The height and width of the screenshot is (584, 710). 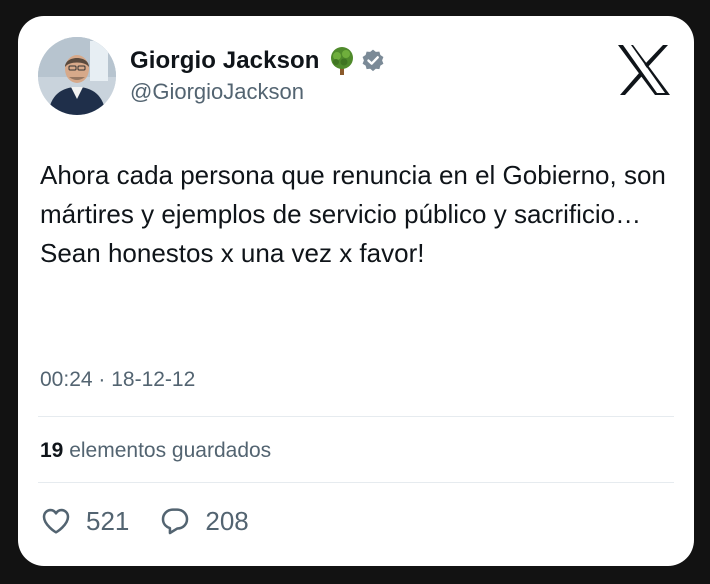 I want to click on author-row: Giorgio Jackson, so click(x=258, y=61).